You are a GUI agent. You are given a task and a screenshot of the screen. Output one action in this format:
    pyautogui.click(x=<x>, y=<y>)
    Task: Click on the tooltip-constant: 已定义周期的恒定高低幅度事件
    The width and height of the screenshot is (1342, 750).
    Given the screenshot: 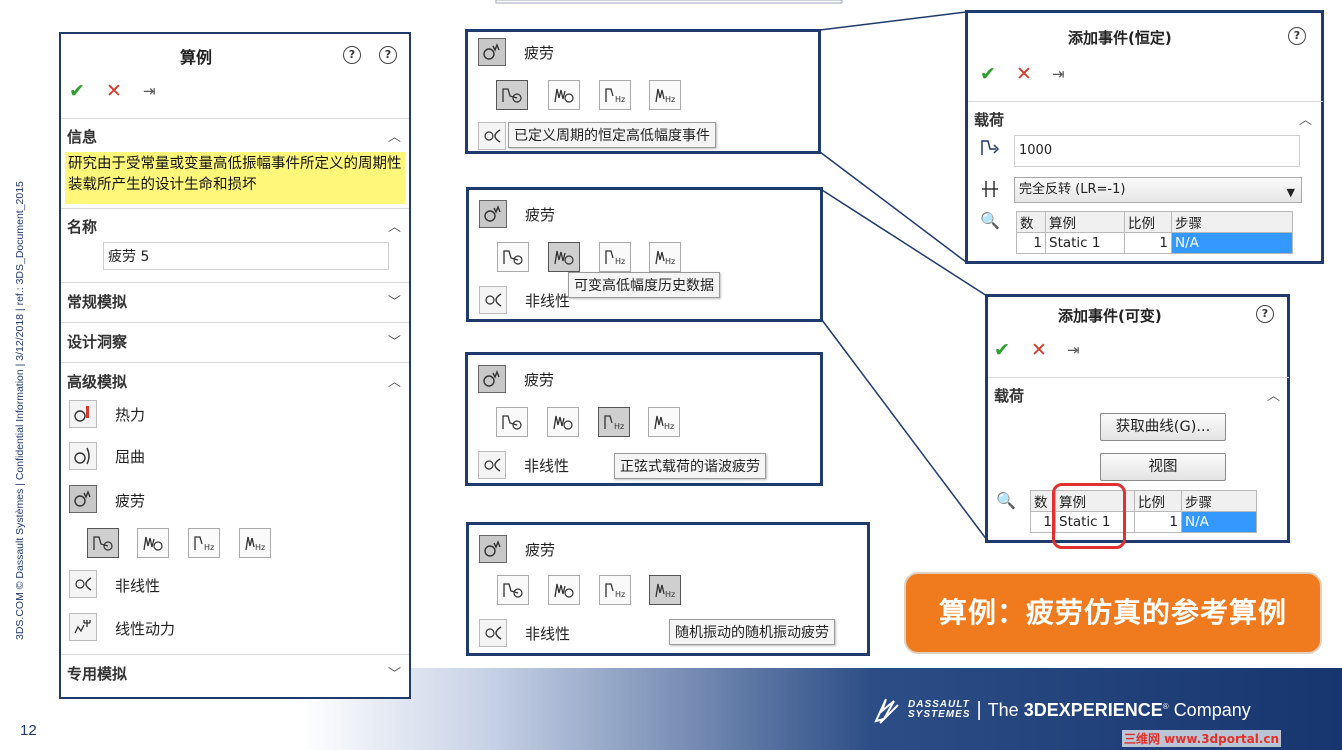 What is the action you would take?
    pyautogui.click(x=612, y=135)
    